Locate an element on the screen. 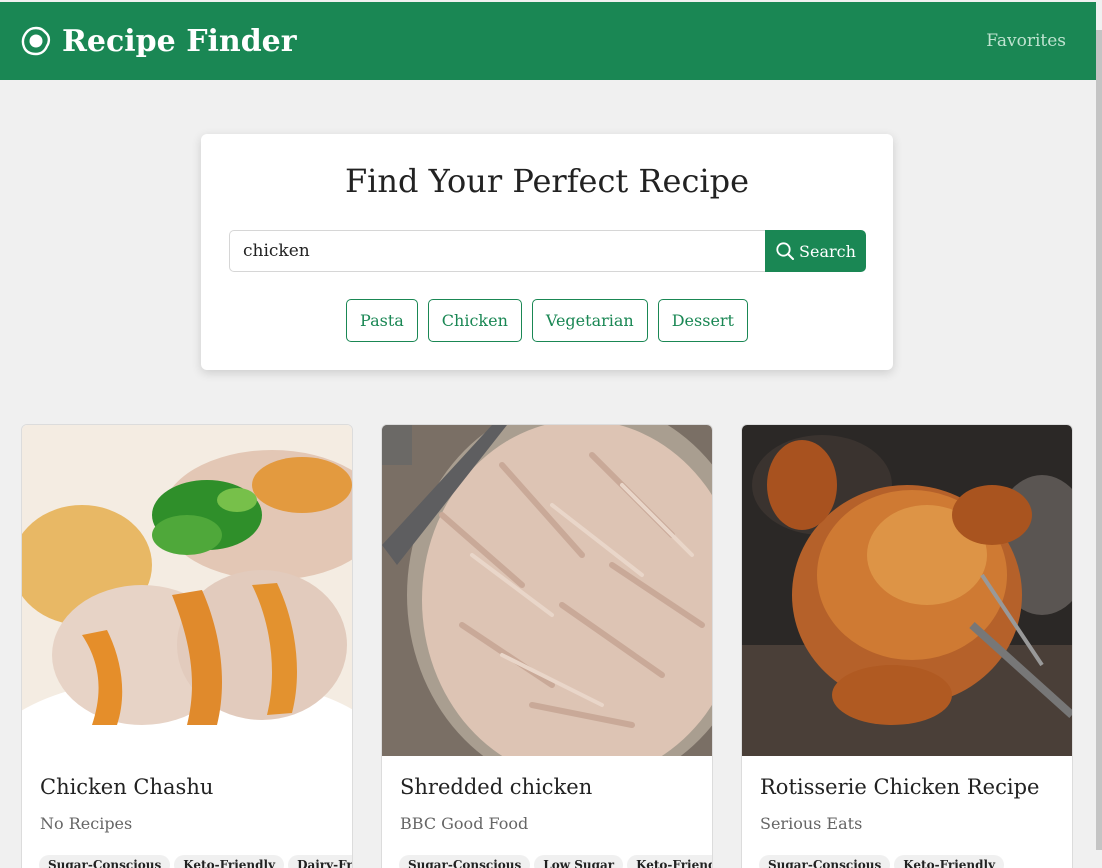  navbar: Recipe Finder Favorites is located at coordinates (548, 41).